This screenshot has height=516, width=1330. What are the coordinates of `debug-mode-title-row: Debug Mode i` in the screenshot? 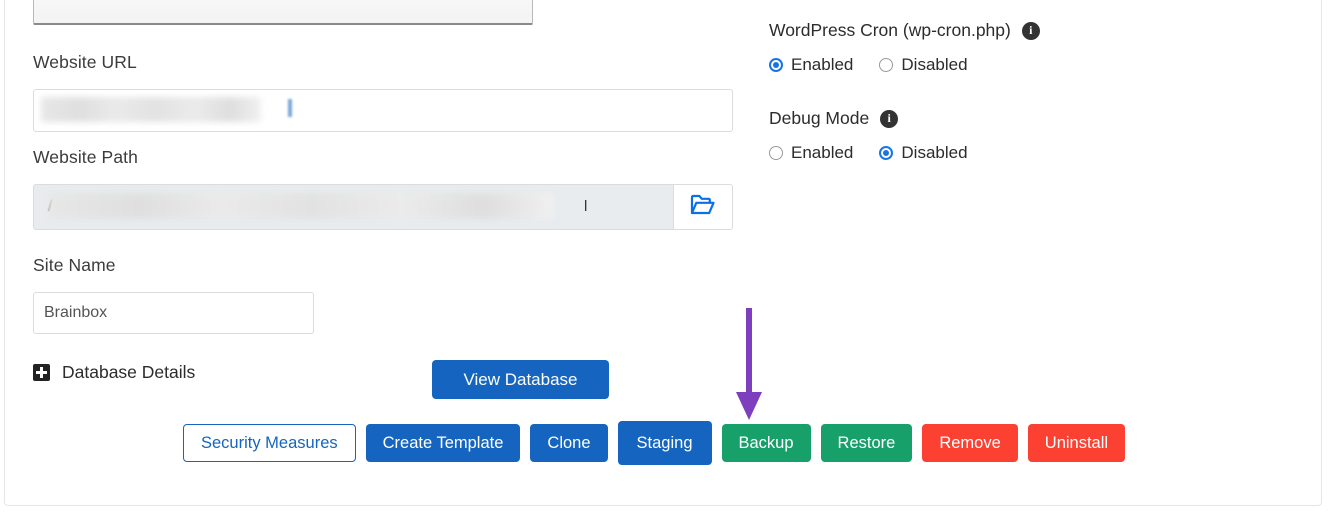 It's located at (868, 118).